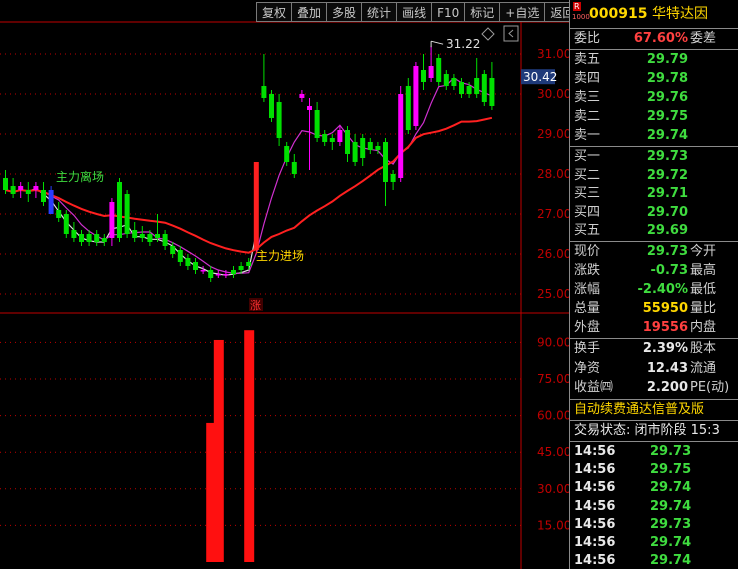  Describe the element at coordinates (645, 289) in the screenshot. I see `stat-row: 涨幅 -2.40% 最低` at that location.